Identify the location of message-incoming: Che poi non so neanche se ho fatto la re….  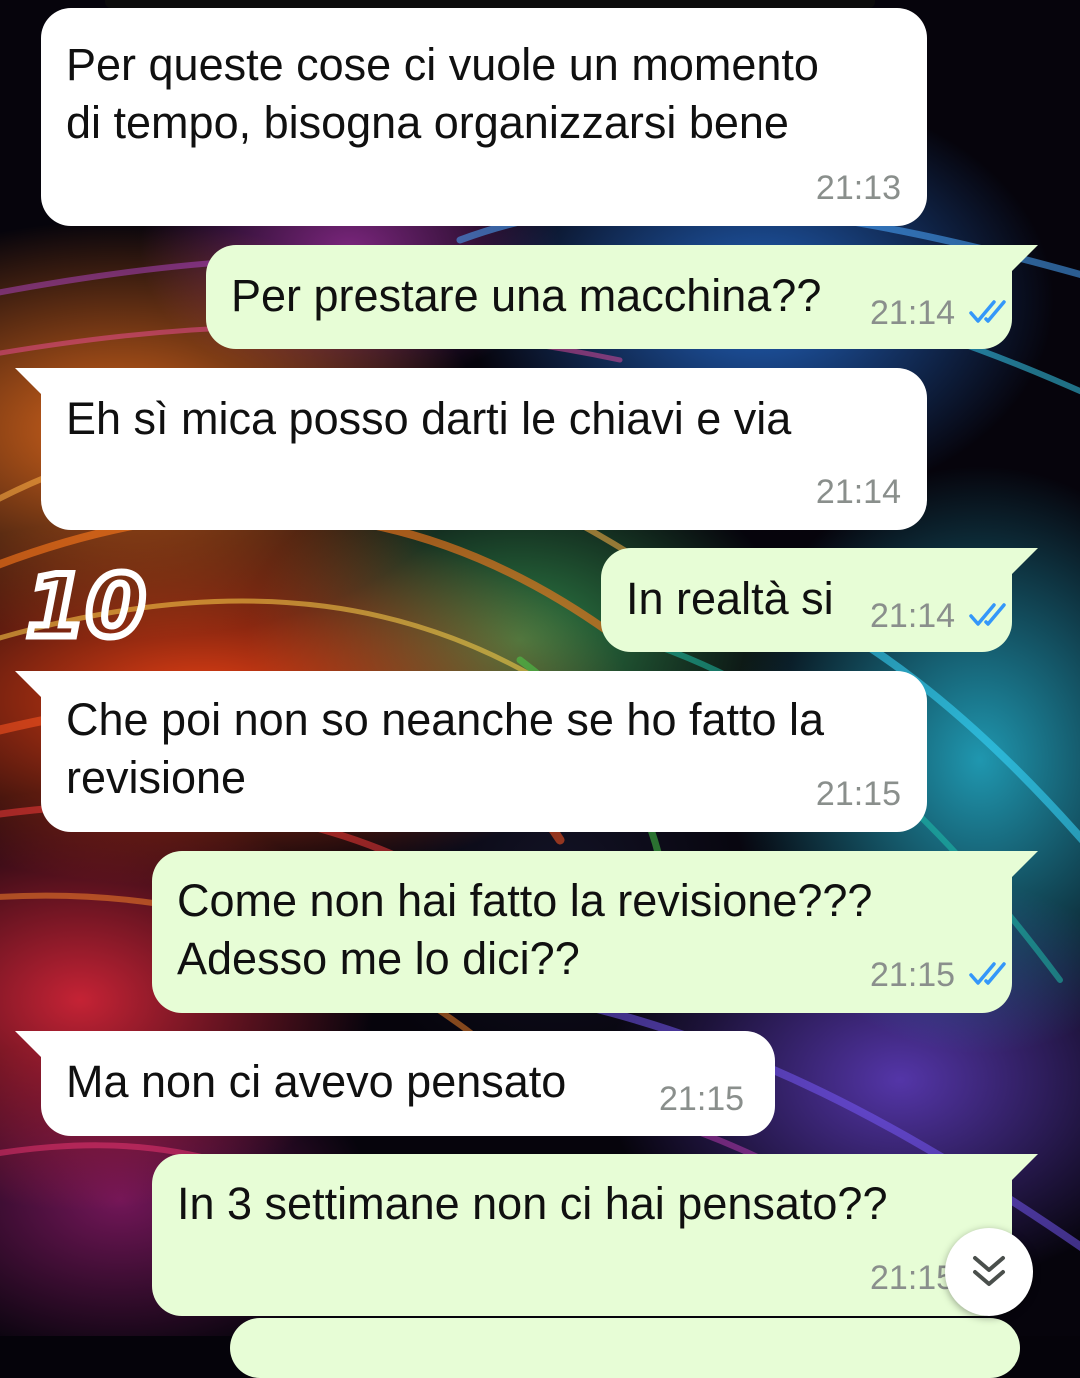
(484, 751).